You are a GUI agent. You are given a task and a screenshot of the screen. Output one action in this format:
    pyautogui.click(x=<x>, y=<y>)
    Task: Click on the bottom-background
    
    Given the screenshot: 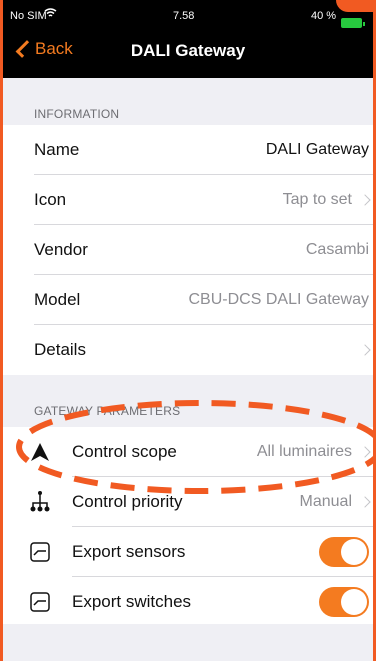 What is the action you would take?
    pyautogui.click(x=188, y=642)
    